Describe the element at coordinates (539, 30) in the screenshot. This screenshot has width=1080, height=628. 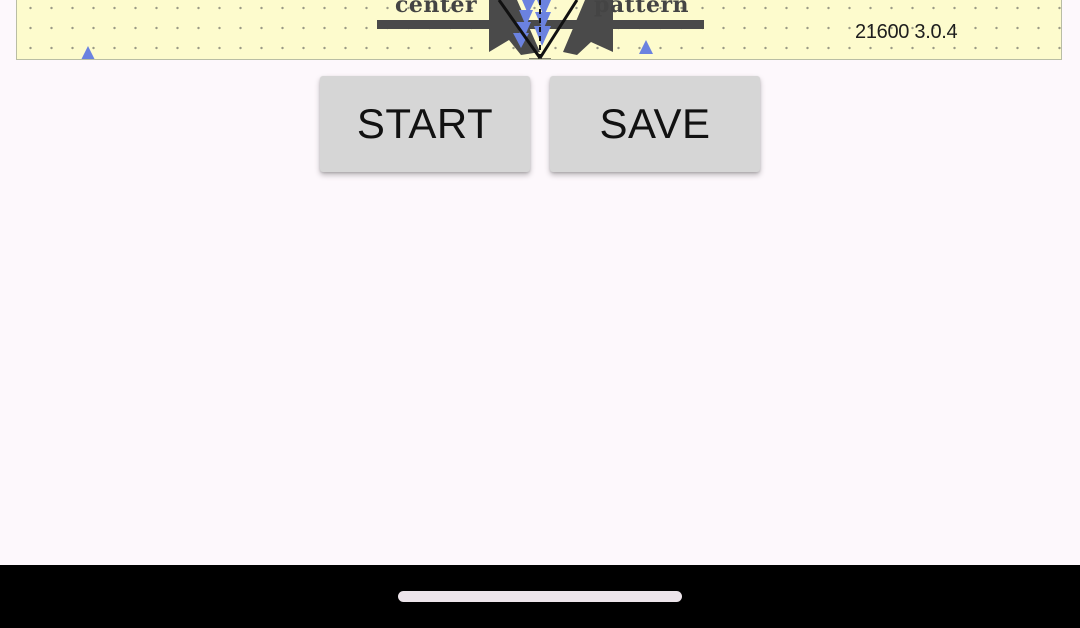
I see `pattern-view: center pattern 21600 3.0.4` at that location.